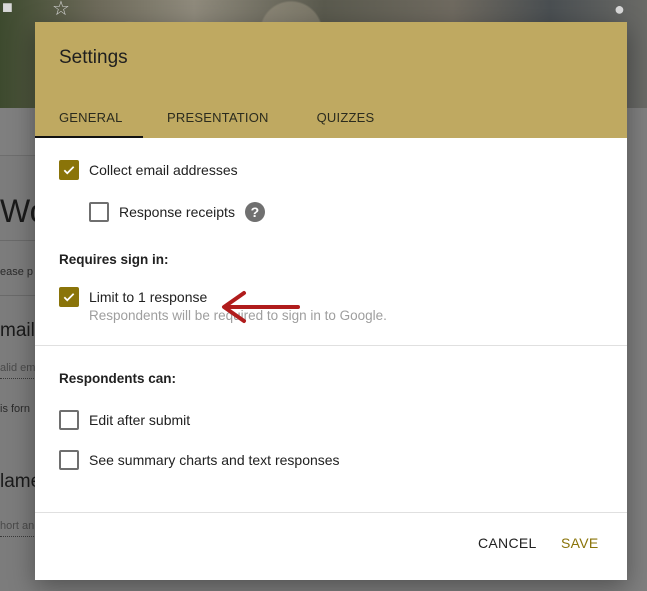  Describe the element at coordinates (17, 272) in the screenshot. I see `form-description: ease p` at that location.